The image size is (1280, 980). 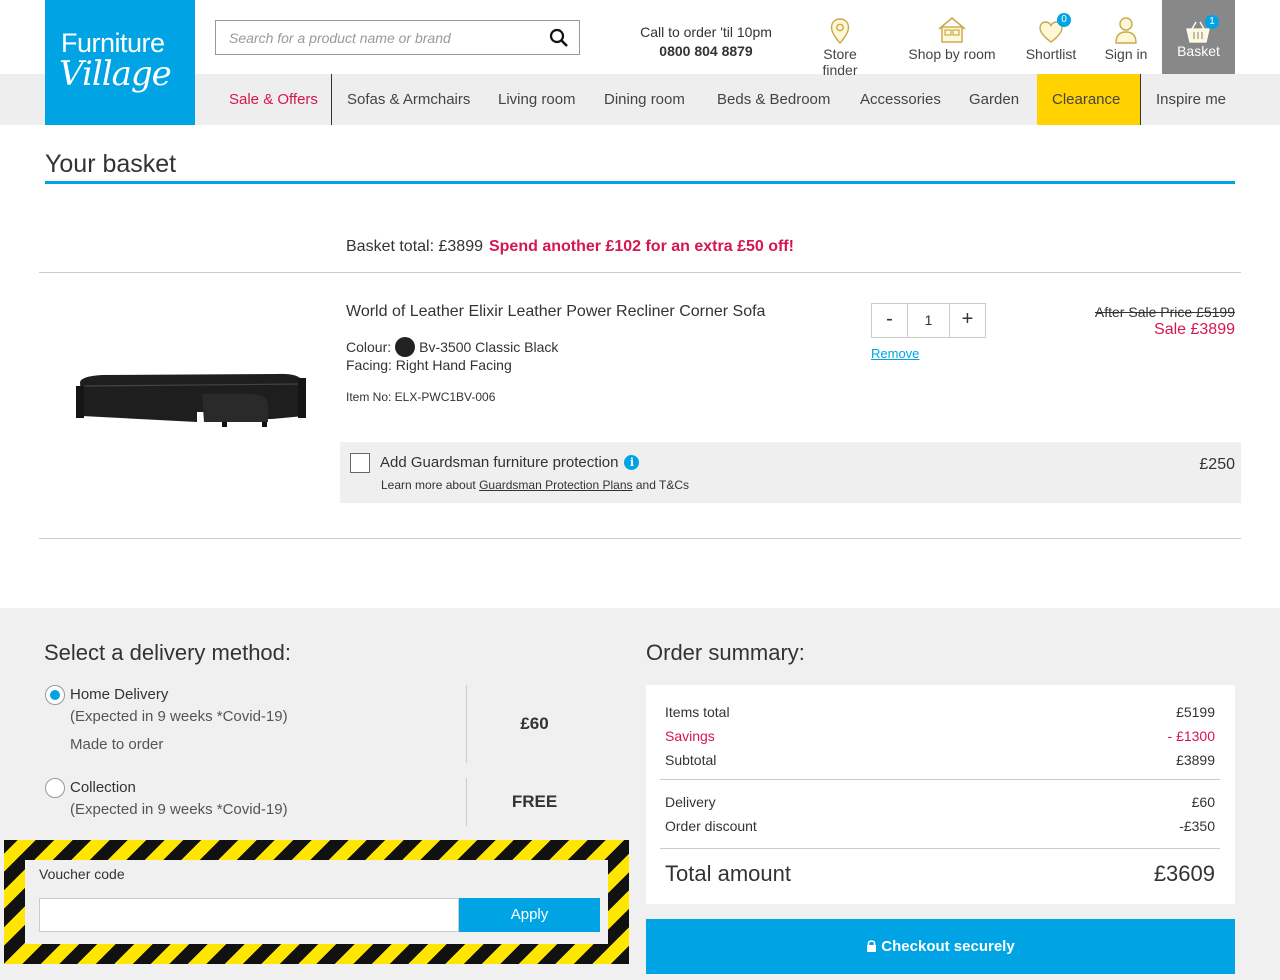 What do you see at coordinates (429, 365) in the screenshot?
I see `product-facing: Facing: Right Hand Facing` at bounding box center [429, 365].